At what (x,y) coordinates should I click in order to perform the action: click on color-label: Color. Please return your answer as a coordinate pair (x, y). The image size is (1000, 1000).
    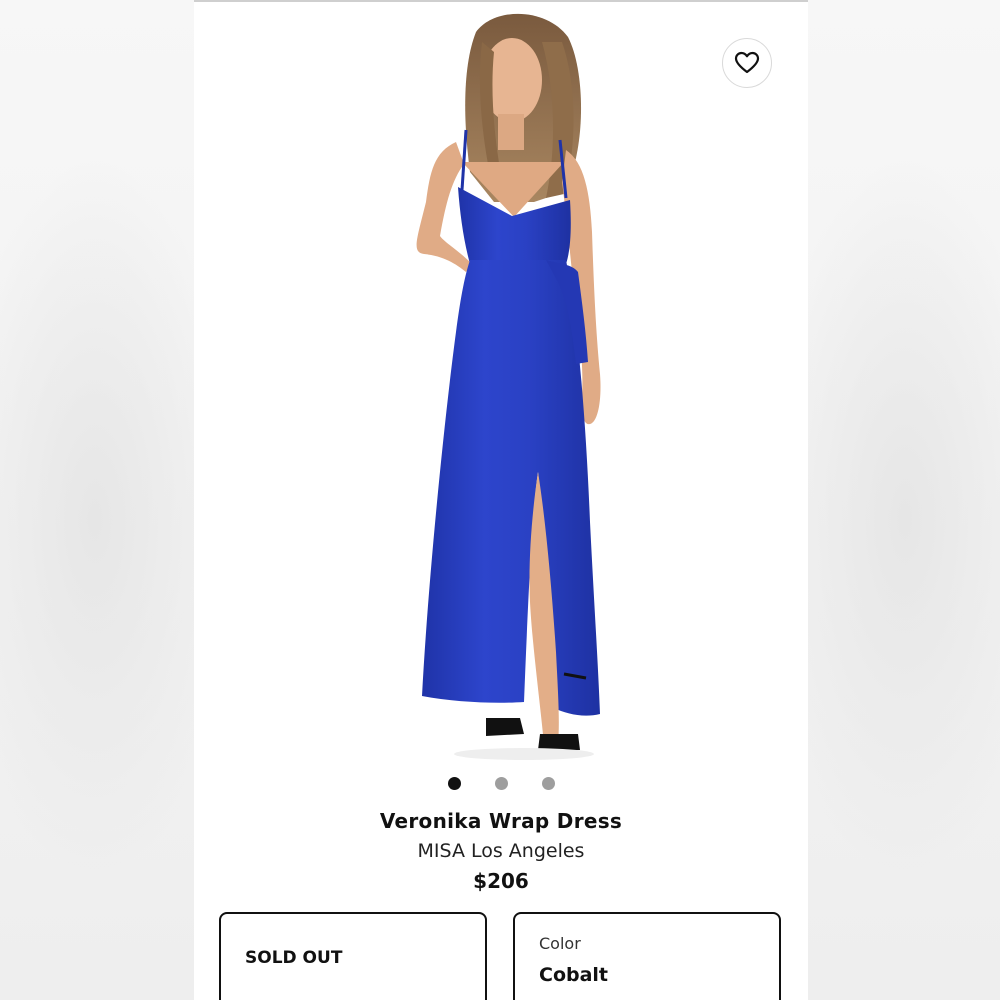
    Looking at the image, I should click on (560, 943).